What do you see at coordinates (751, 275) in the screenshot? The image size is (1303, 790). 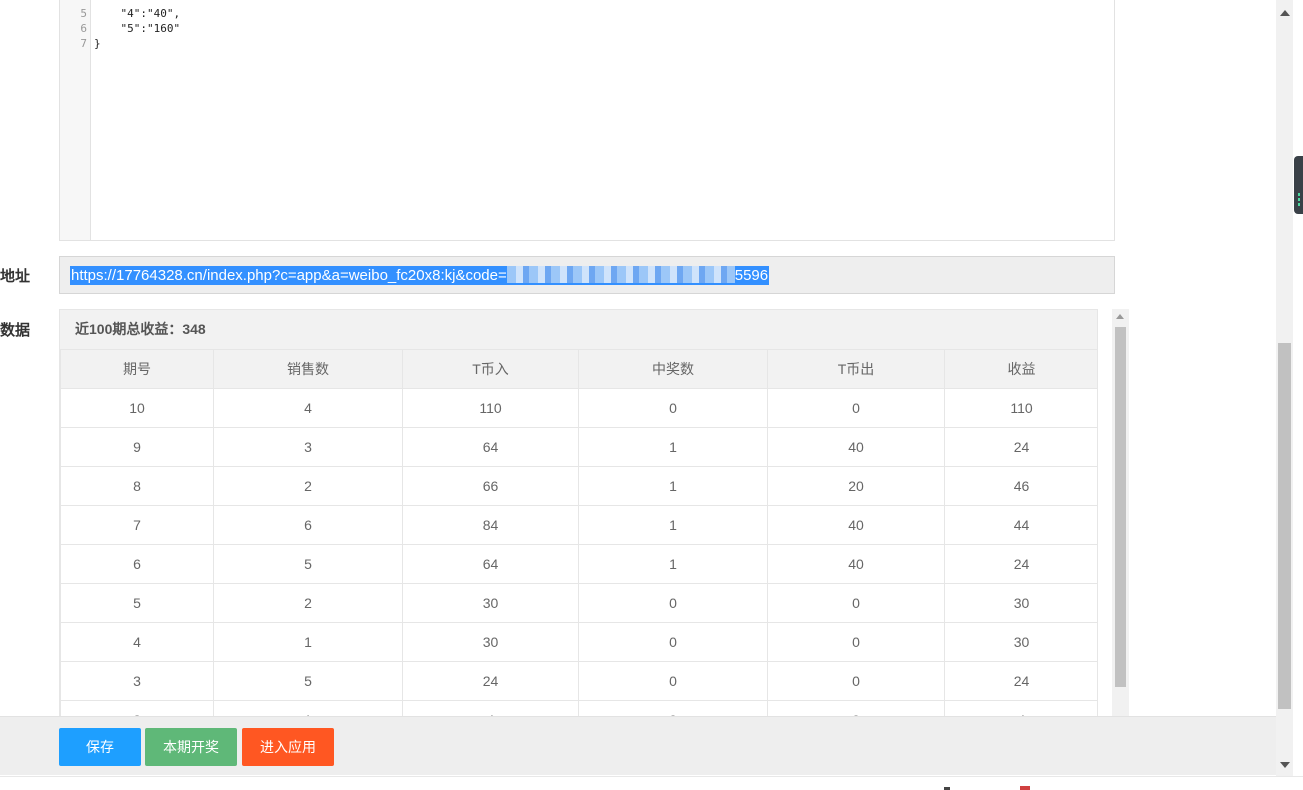 I see `url-suffix: 5596` at bounding box center [751, 275].